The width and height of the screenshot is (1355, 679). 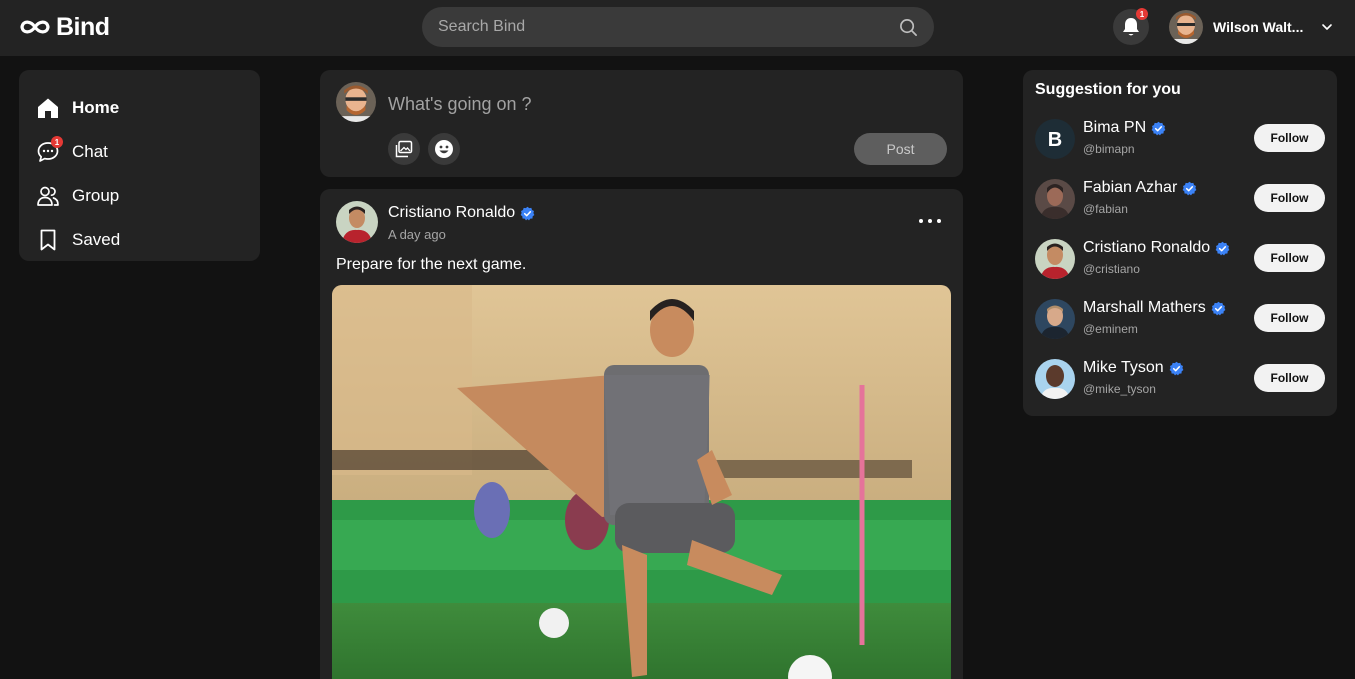 I want to click on svg-text: B, so click(x=1055, y=140).